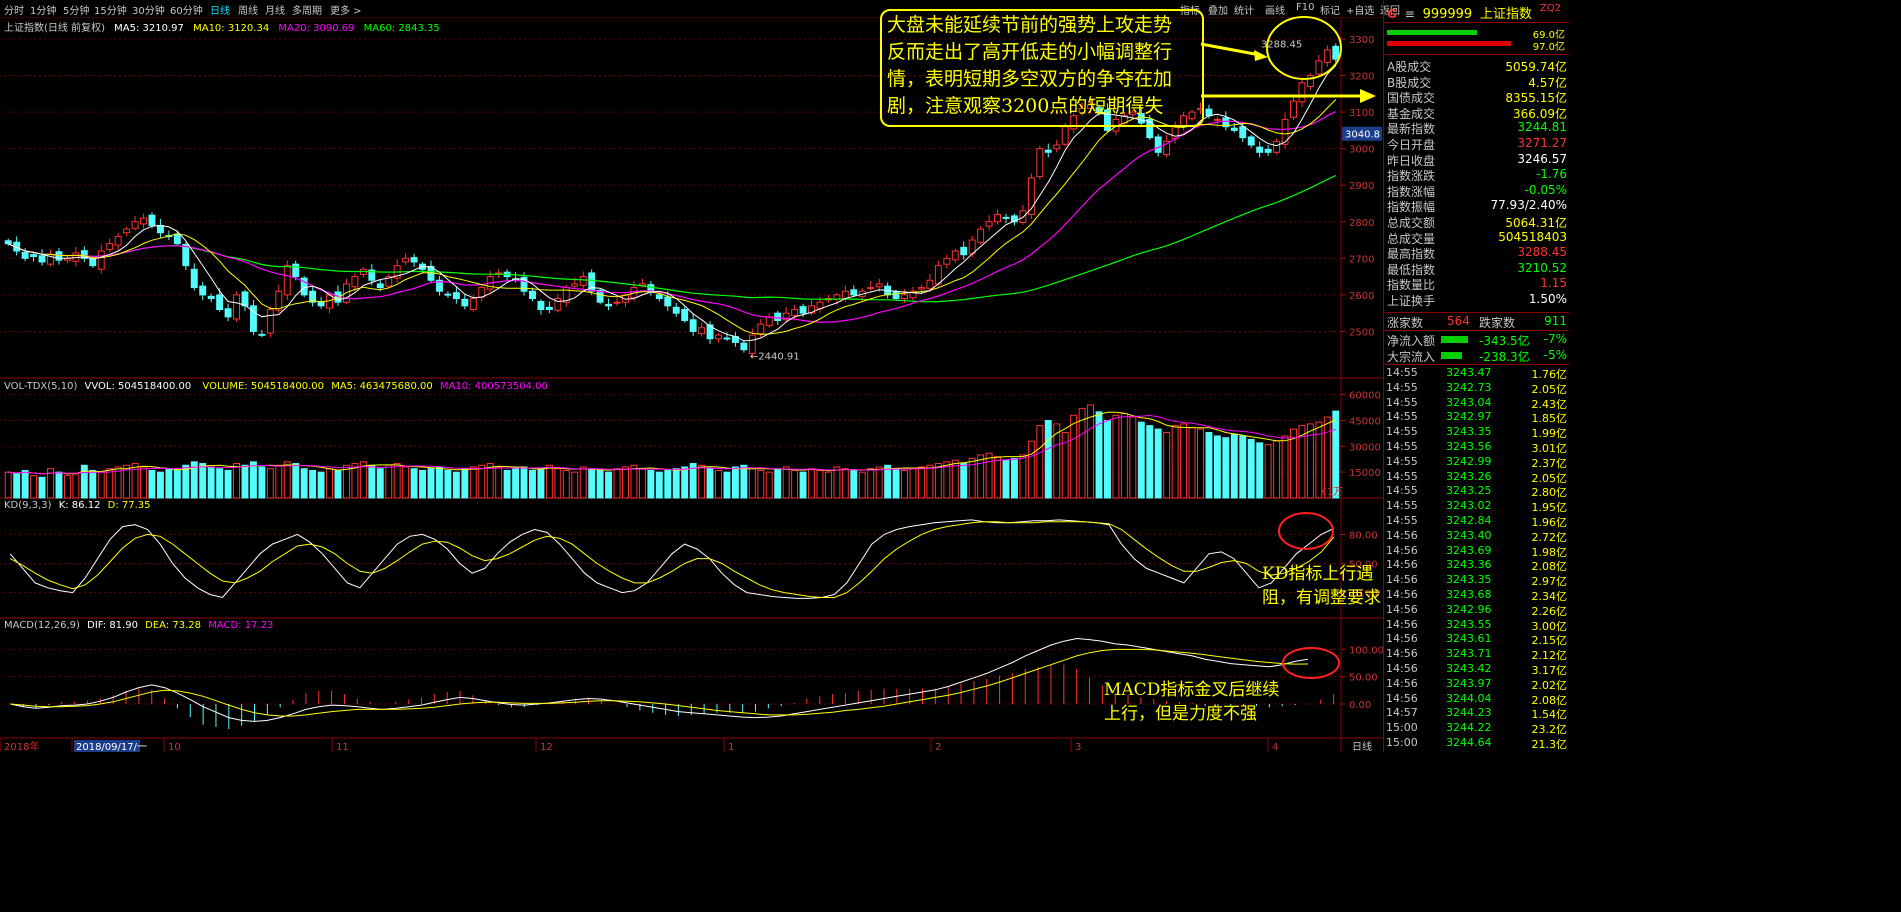 This screenshot has height=912, width=1901. I want to click on tick-row: 14:56 3243.61 2.15亿, so click(1476, 639).